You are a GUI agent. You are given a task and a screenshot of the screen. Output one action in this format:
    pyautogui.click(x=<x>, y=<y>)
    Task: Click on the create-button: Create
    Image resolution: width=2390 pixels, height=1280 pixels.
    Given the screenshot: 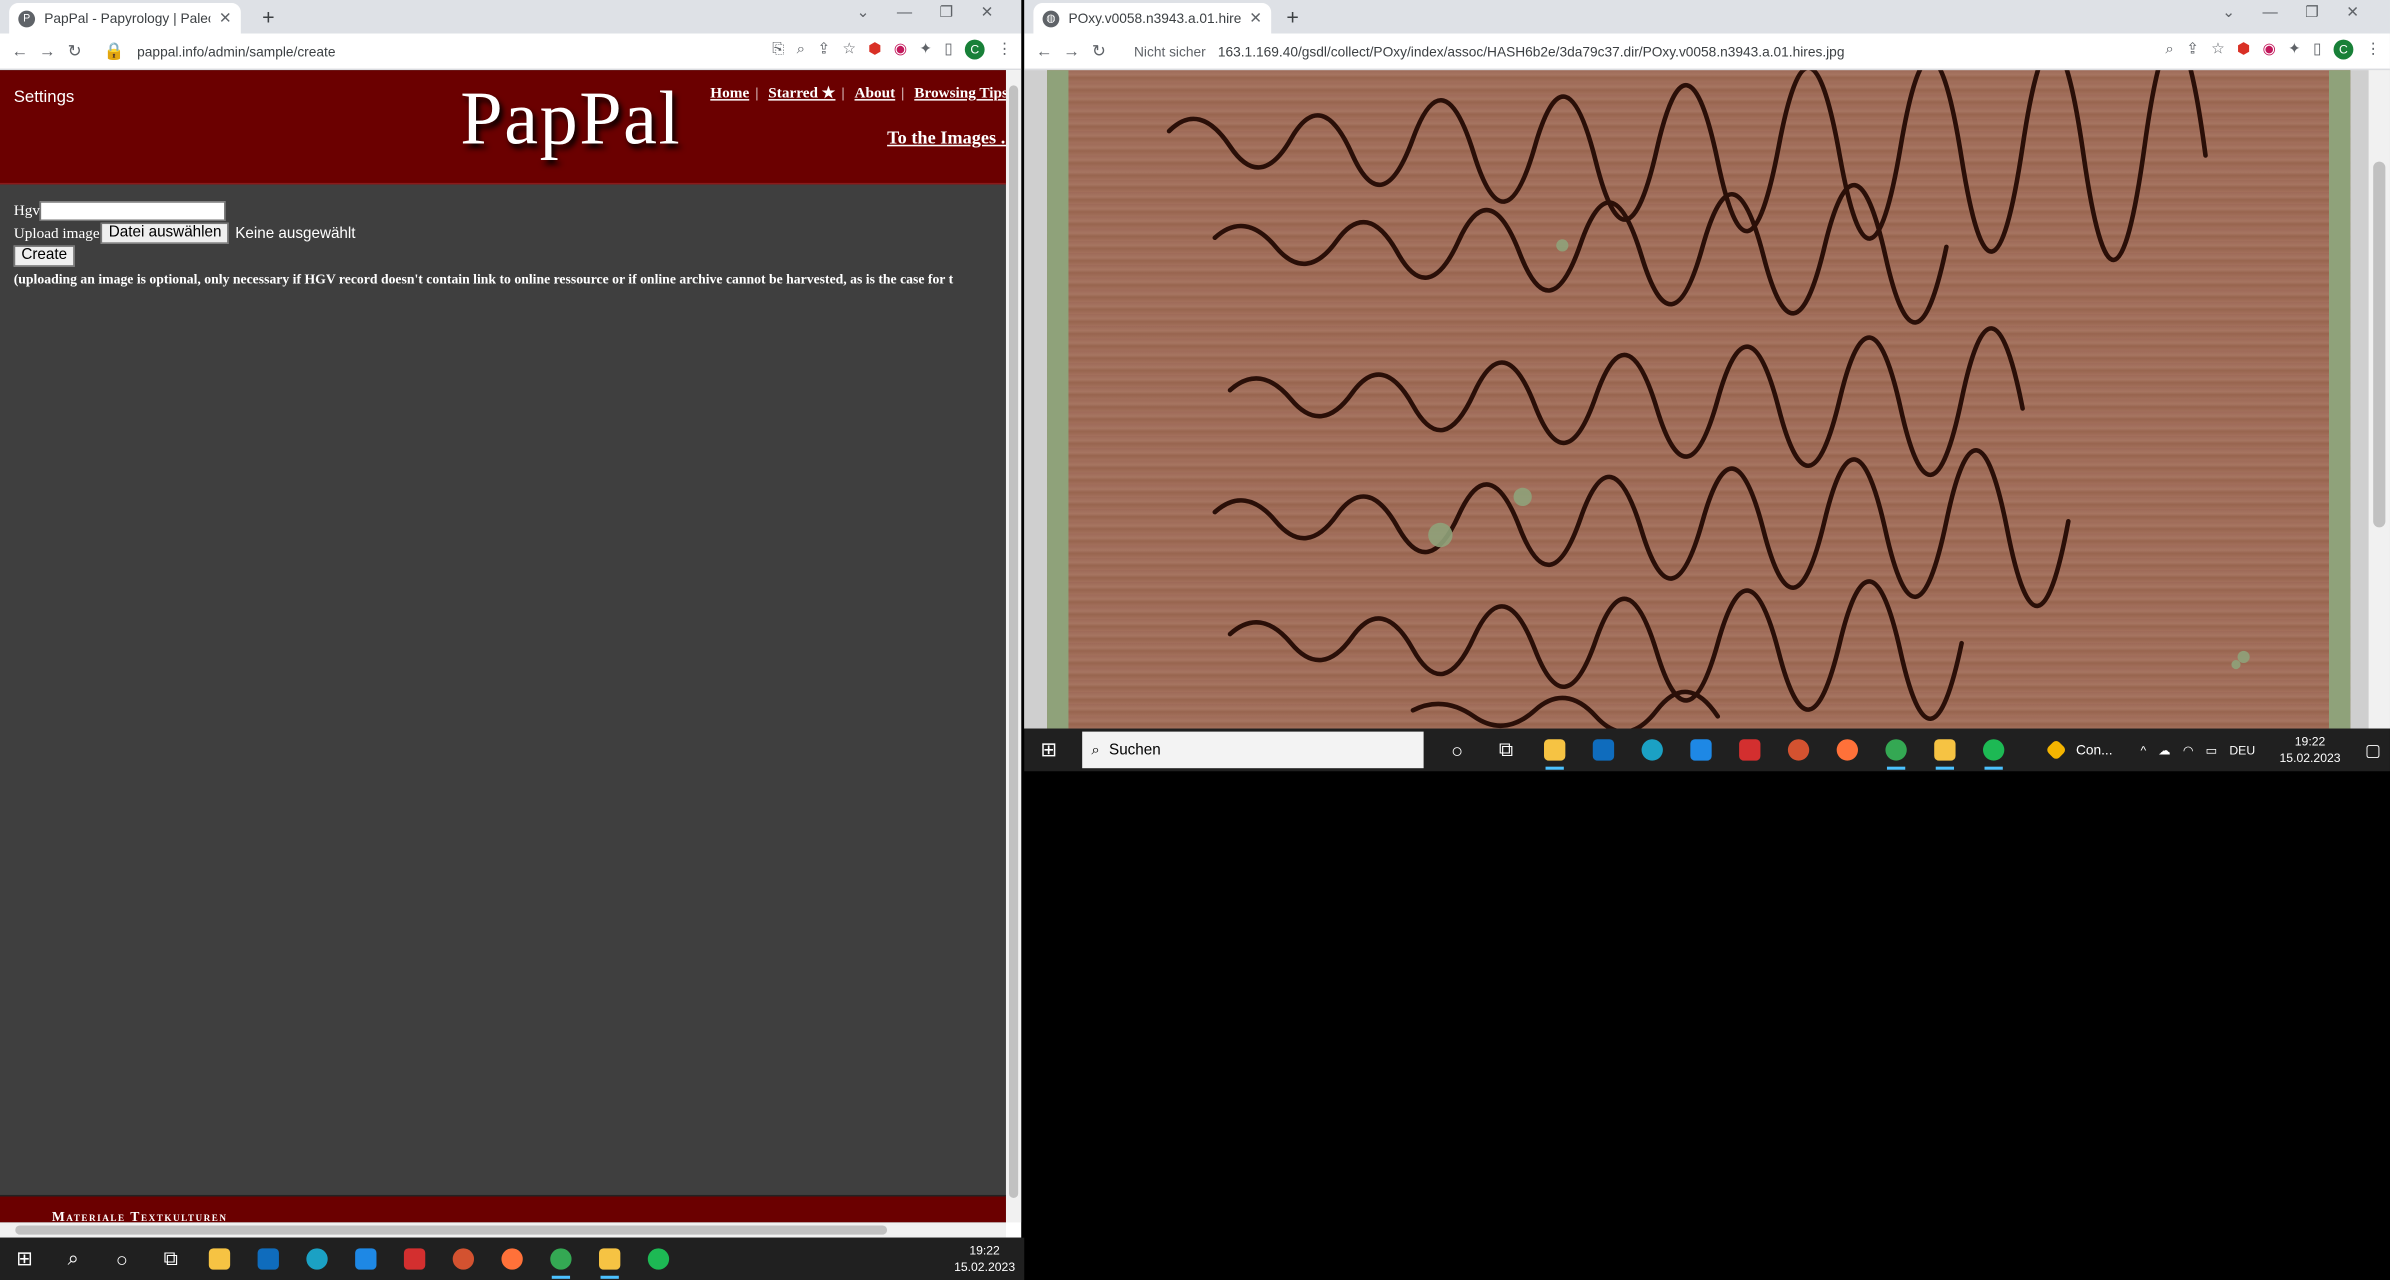 What is the action you would take?
    pyautogui.click(x=44, y=256)
    